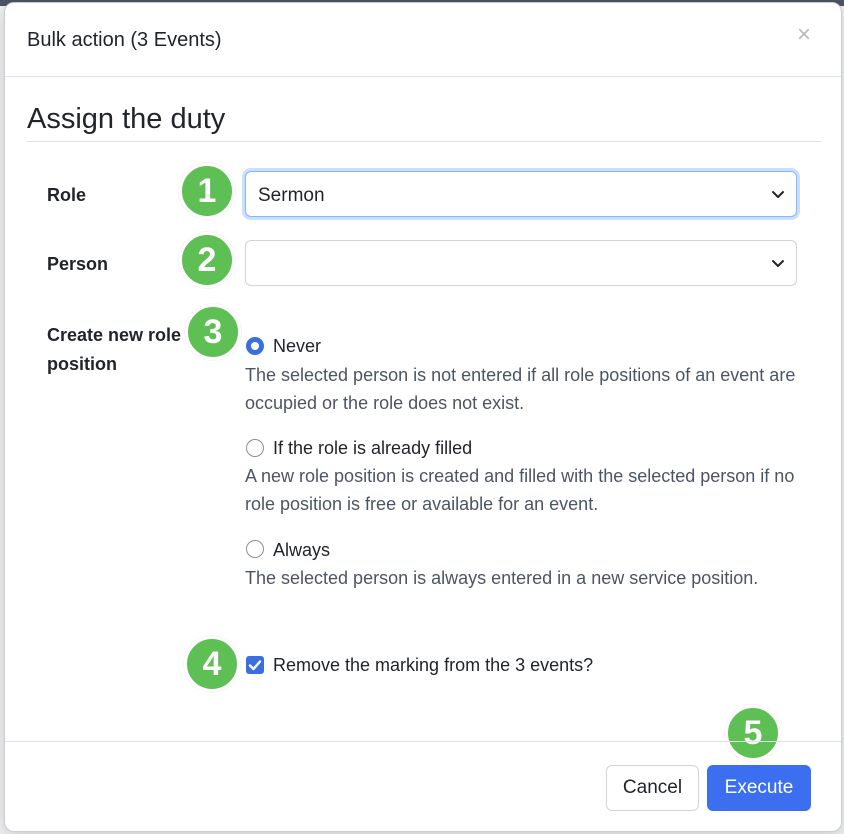  What do you see at coordinates (212, 664) in the screenshot?
I see `annotation-badge-4: 4` at bounding box center [212, 664].